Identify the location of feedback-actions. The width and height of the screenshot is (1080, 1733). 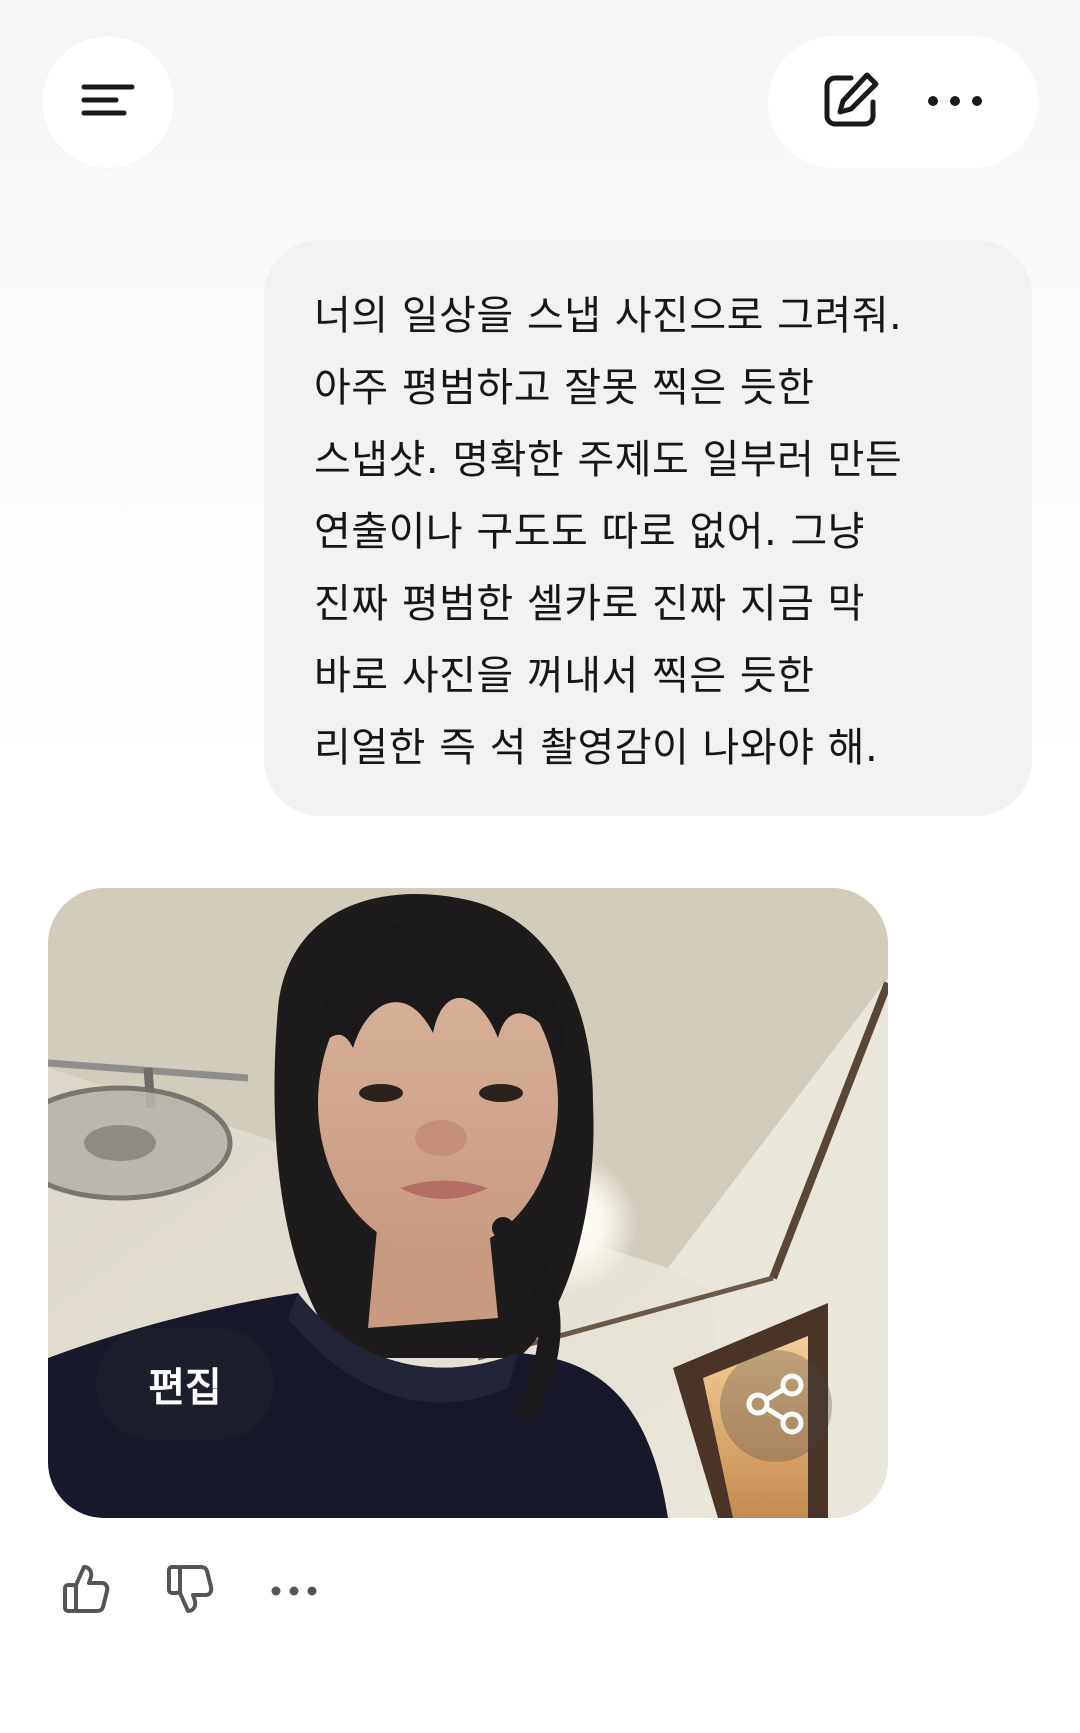
(190, 1591).